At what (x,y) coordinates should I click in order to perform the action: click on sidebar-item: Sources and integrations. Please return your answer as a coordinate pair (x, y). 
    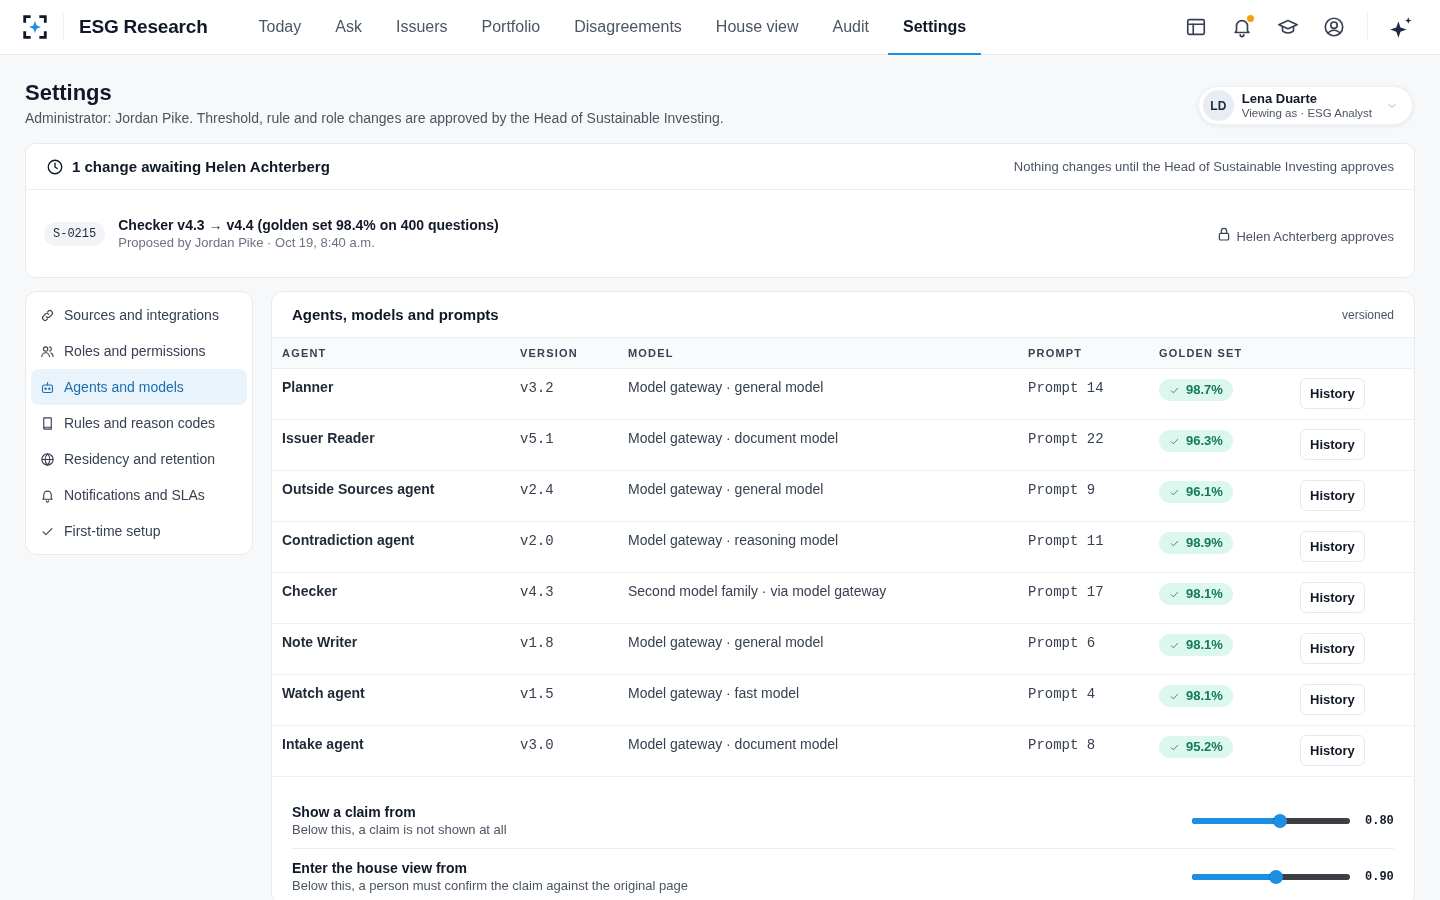
    Looking at the image, I should click on (139, 315).